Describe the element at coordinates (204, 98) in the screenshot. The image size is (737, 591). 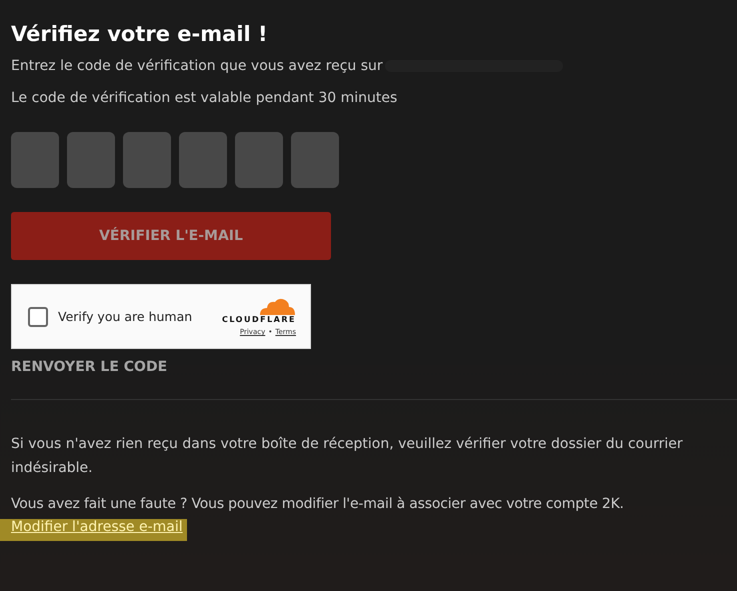
I see `validity-text: Le code de vérification est valable pendant 30 minutes` at that location.